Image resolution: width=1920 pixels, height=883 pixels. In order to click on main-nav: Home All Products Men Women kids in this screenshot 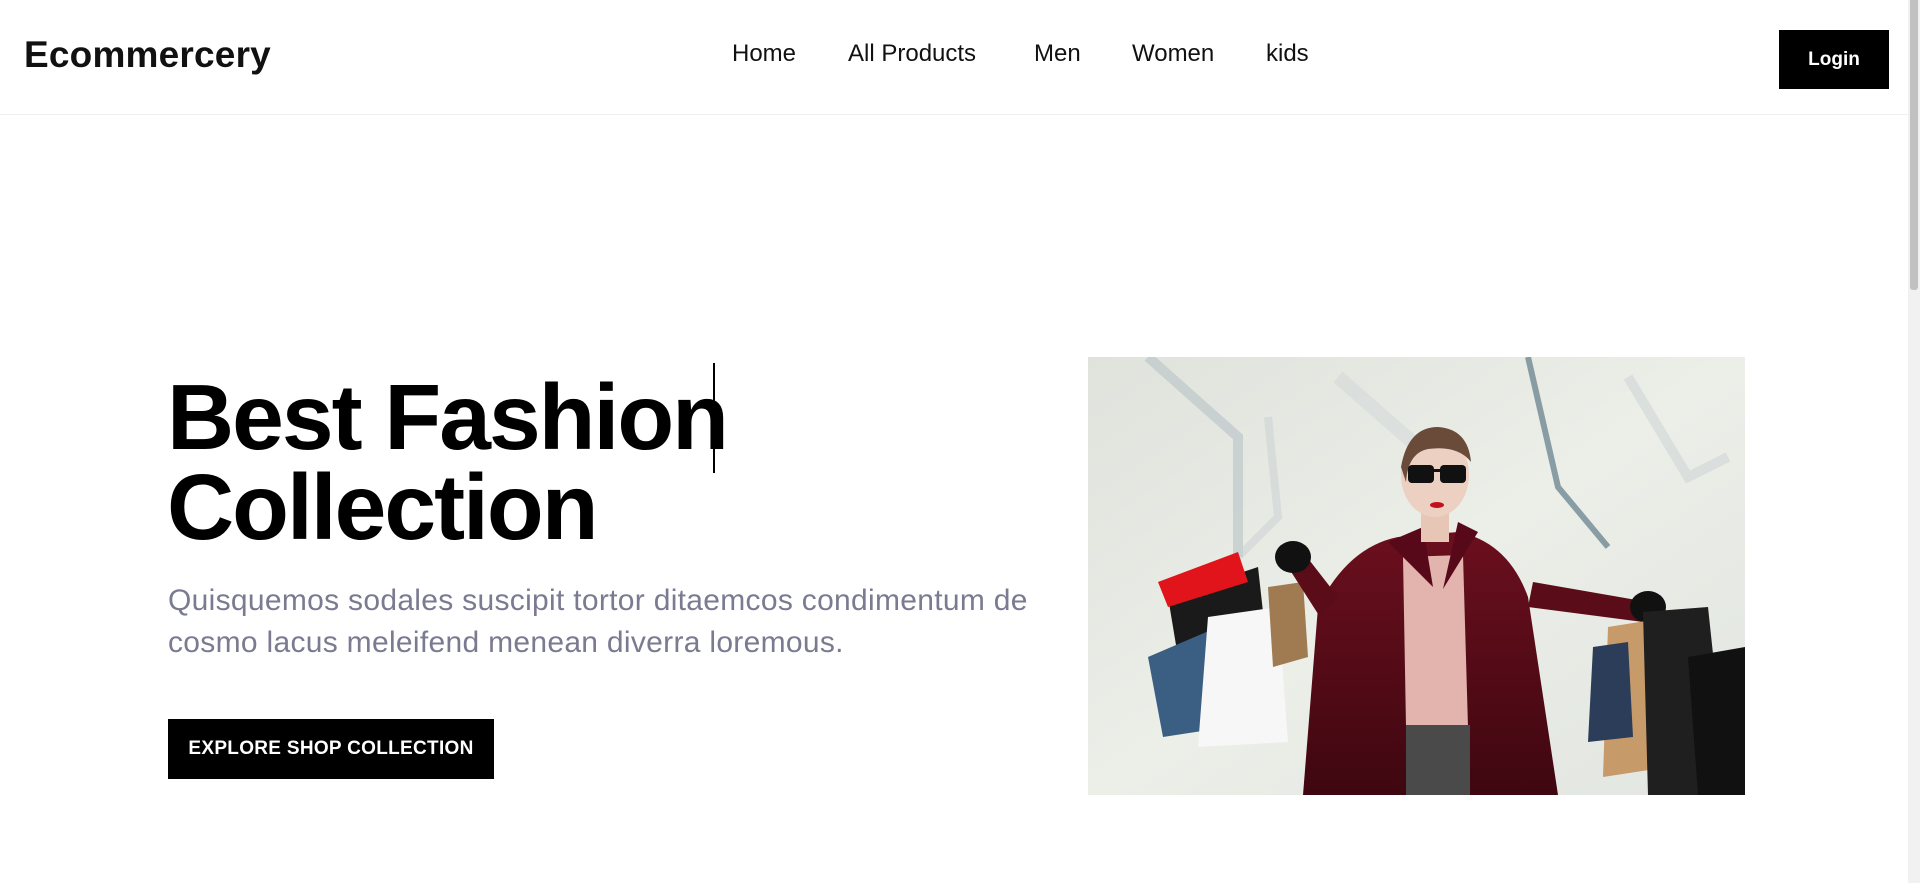, I will do `click(954, 57)`.